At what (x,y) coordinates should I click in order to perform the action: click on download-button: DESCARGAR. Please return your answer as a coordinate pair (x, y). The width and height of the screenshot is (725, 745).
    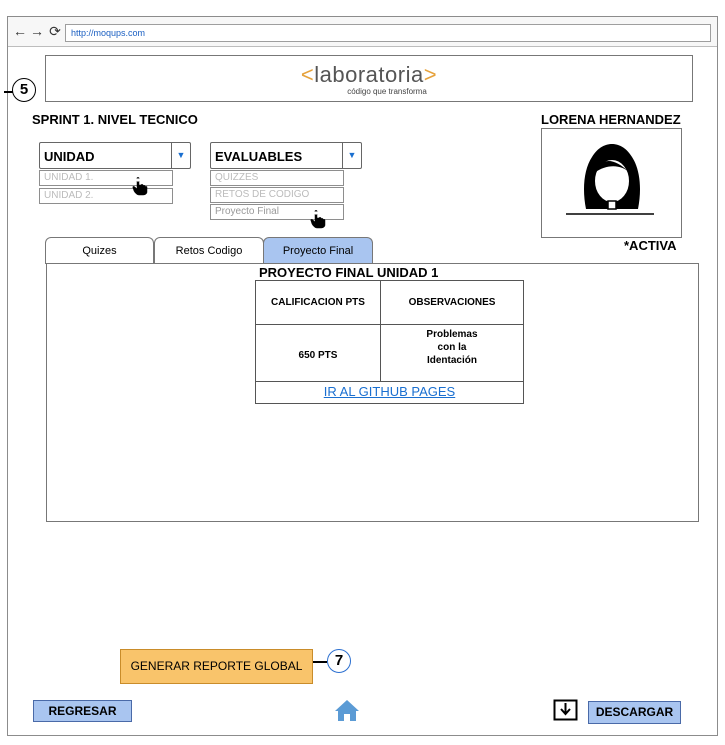
    Looking at the image, I should click on (634, 712).